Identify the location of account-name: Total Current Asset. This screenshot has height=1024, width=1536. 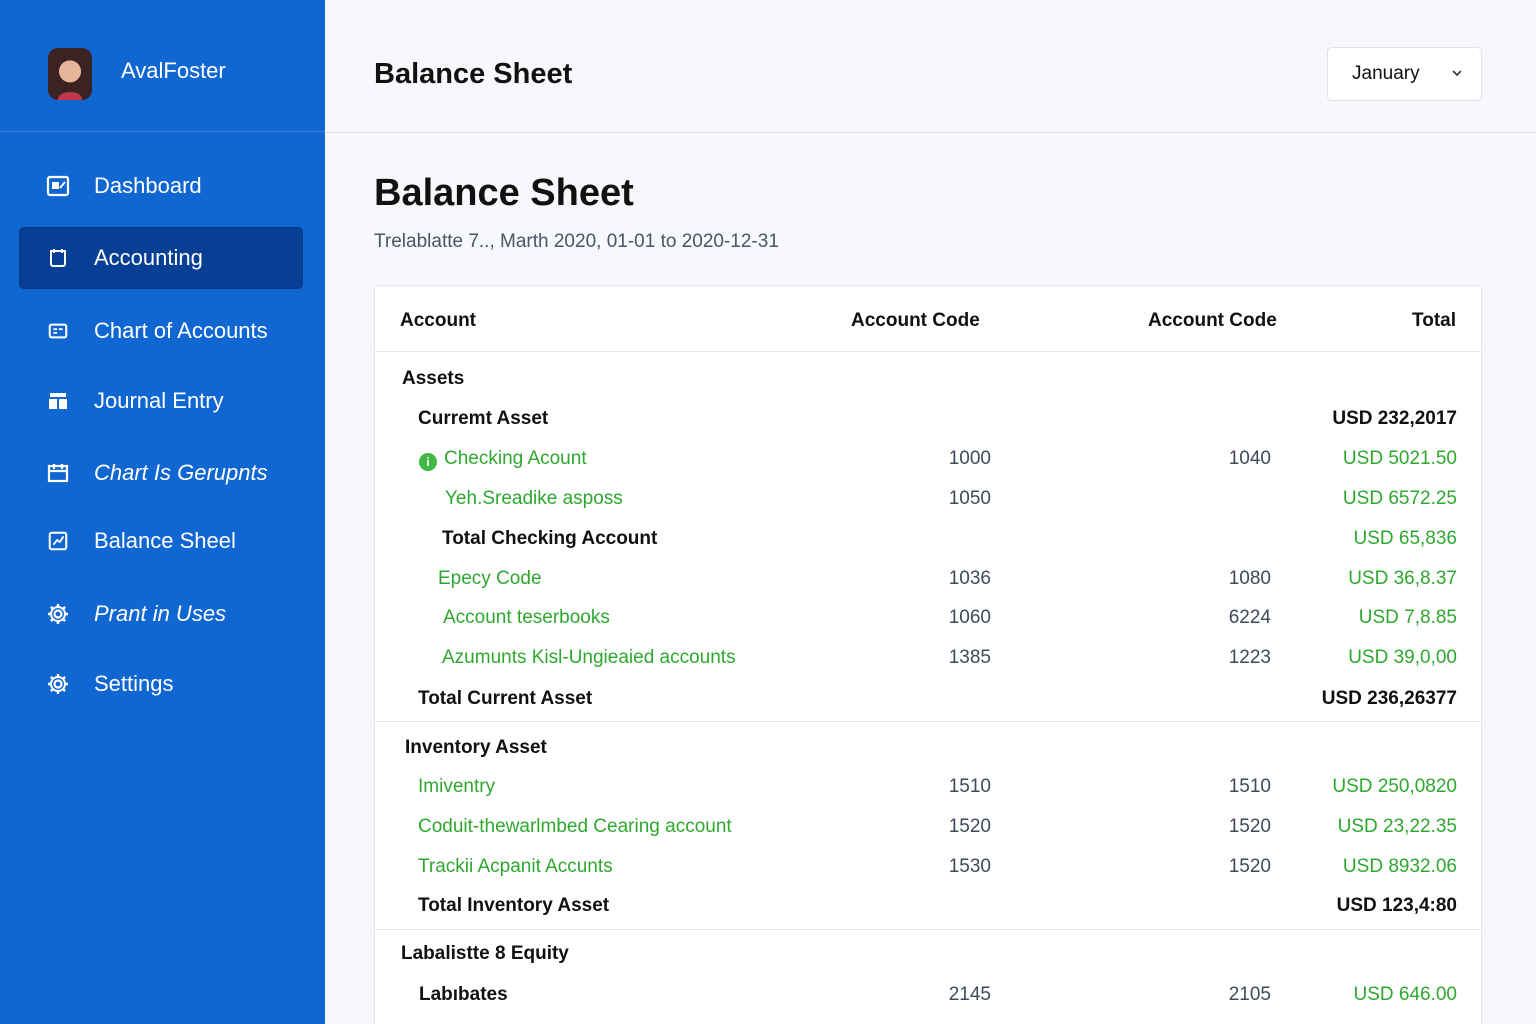
(505, 699).